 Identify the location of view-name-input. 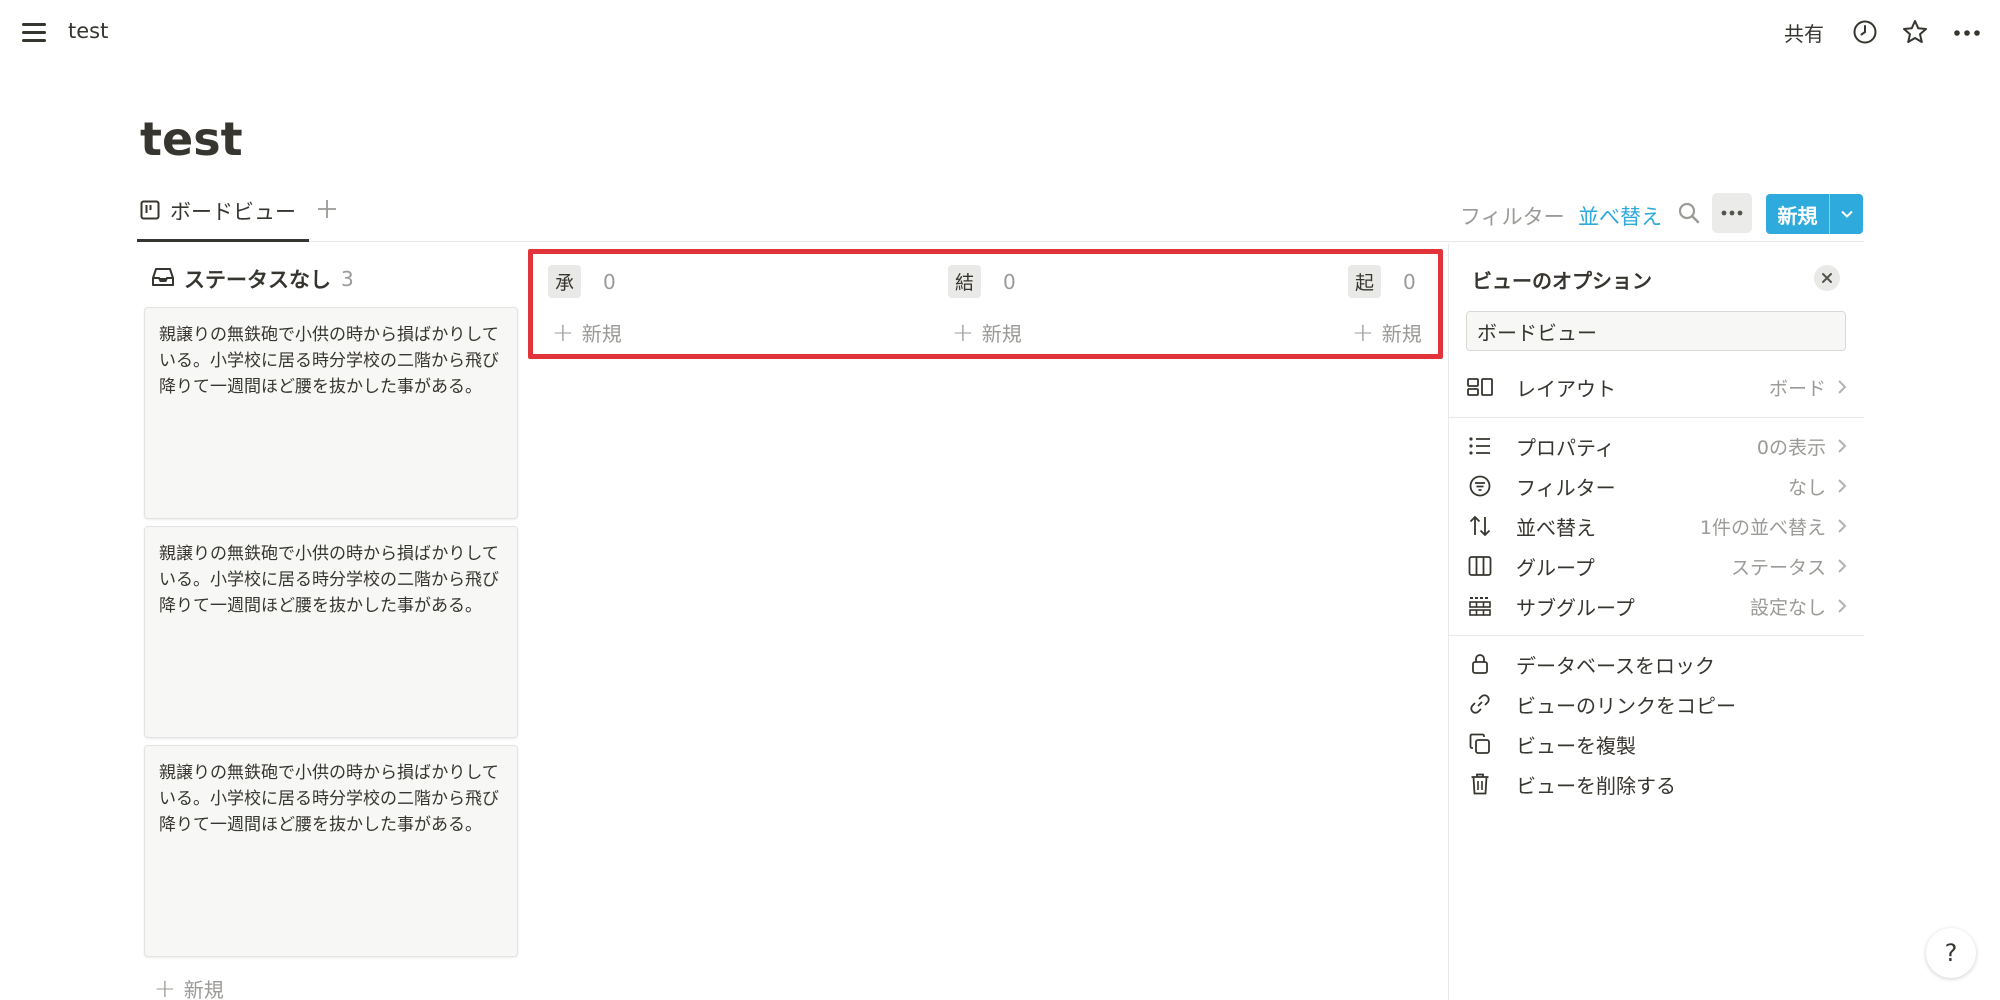
(1656, 331).